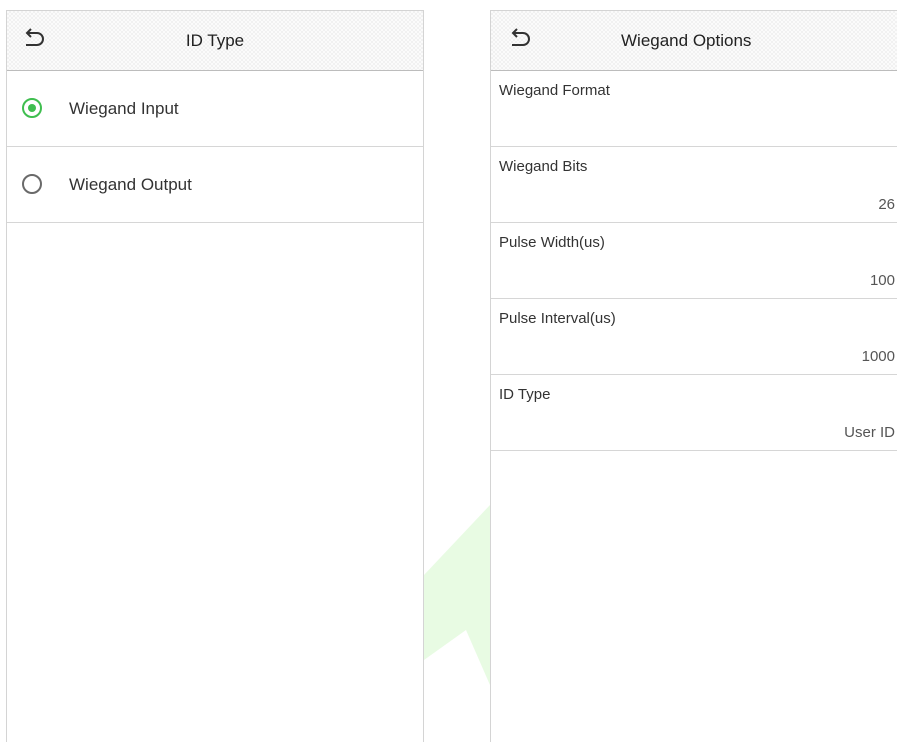 The width and height of the screenshot is (897, 742). Describe the element at coordinates (552, 242) in the screenshot. I see `option-label: Pulse Width(us)` at that location.